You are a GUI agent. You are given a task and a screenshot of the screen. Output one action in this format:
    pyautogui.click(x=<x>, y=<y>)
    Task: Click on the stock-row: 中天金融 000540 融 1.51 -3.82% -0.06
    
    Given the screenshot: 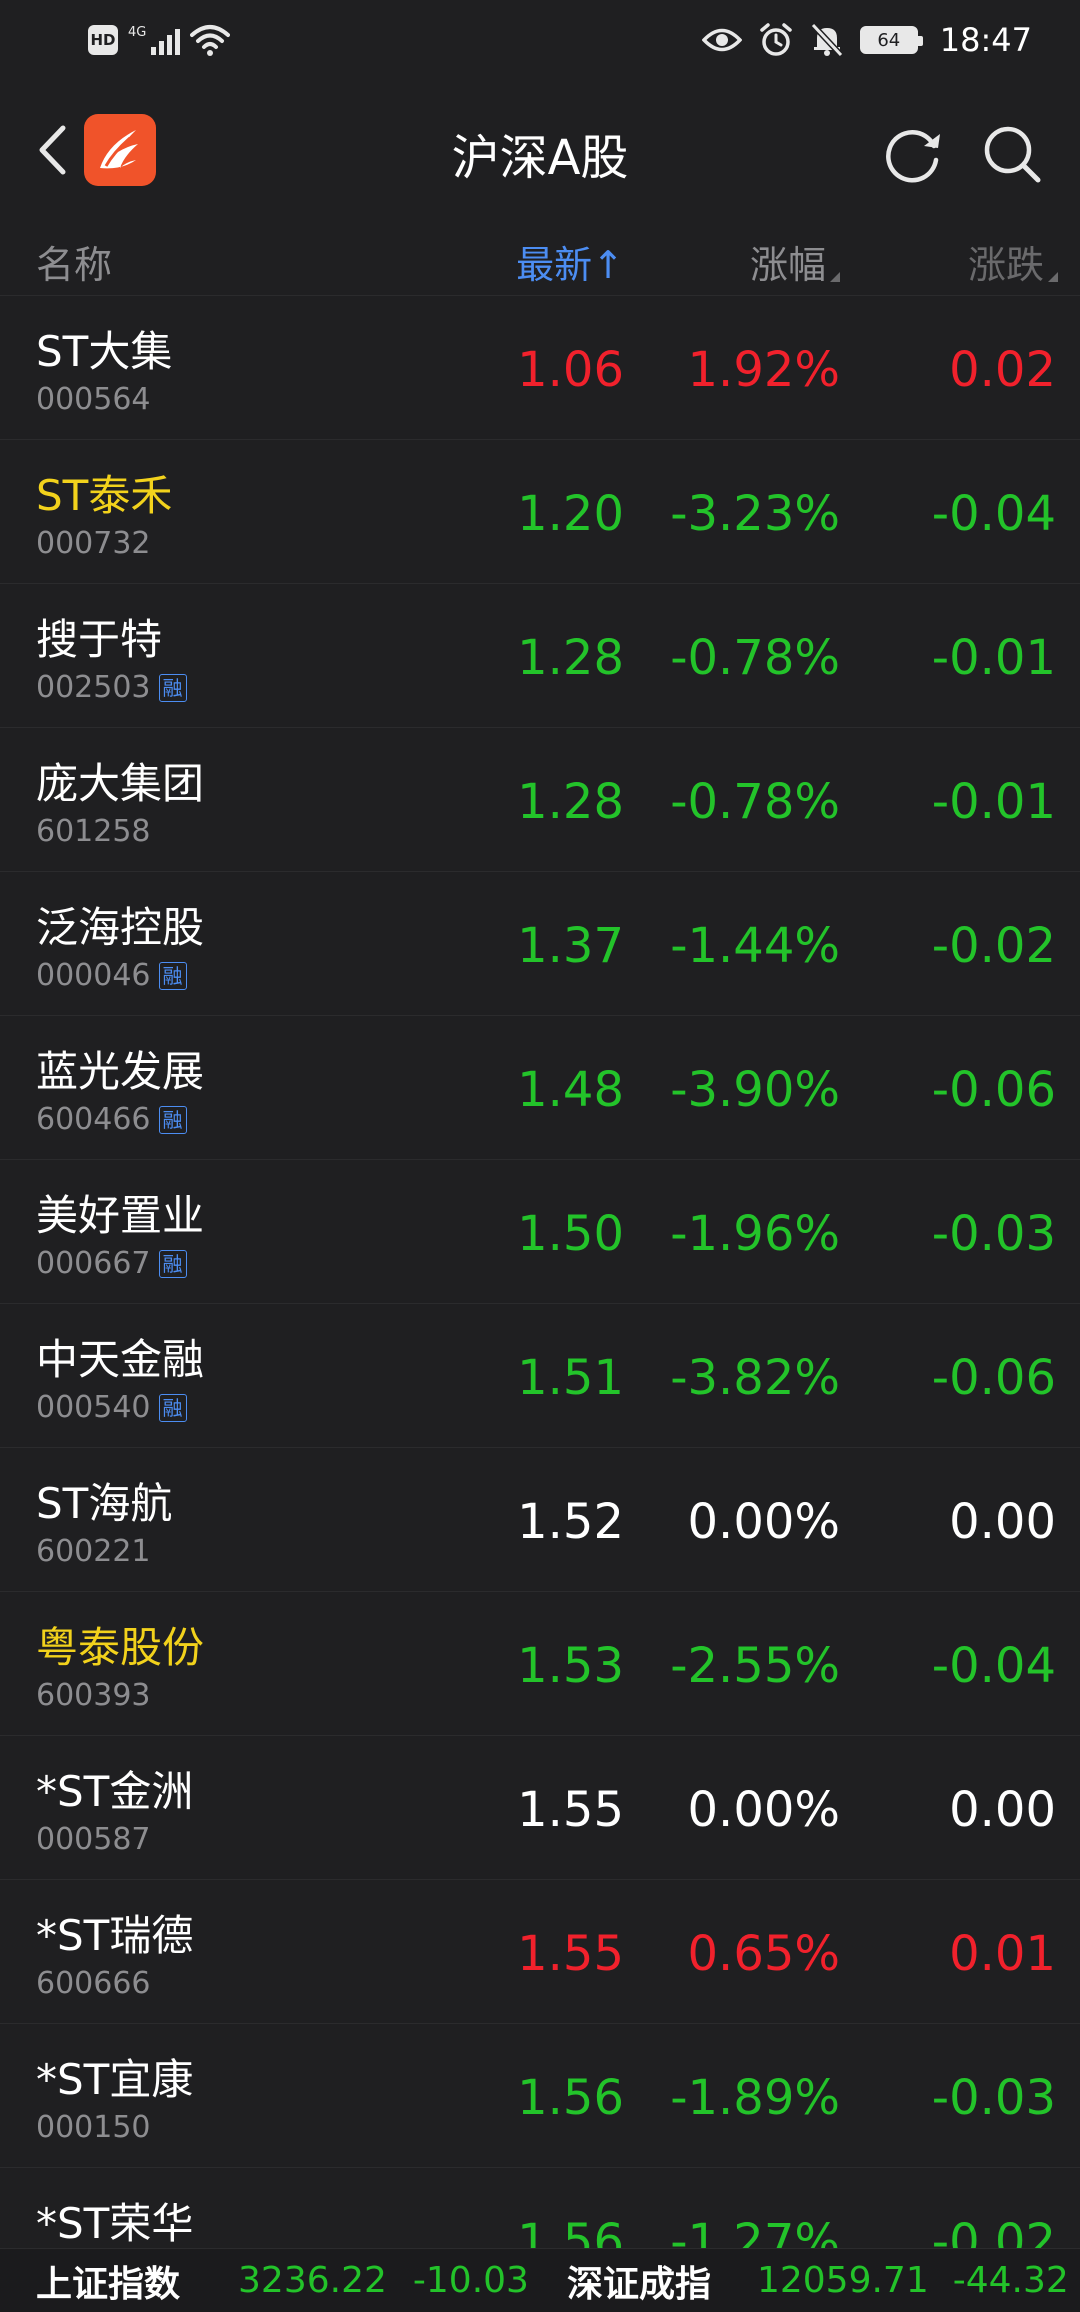 What is the action you would take?
    pyautogui.click(x=540, y=1376)
    